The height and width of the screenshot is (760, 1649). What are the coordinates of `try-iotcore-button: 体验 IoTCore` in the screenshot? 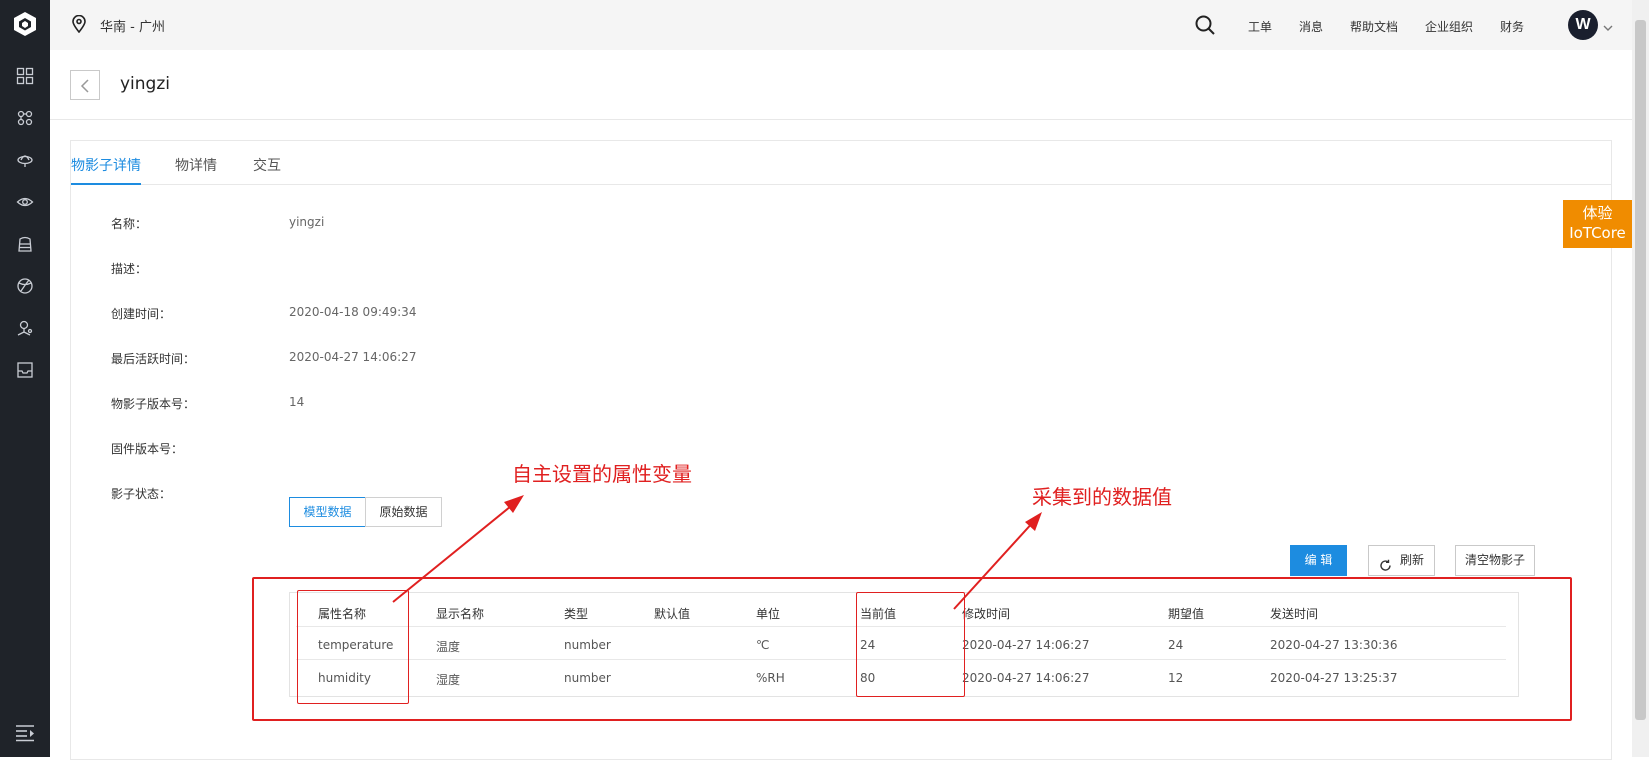 It's located at (1597, 224).